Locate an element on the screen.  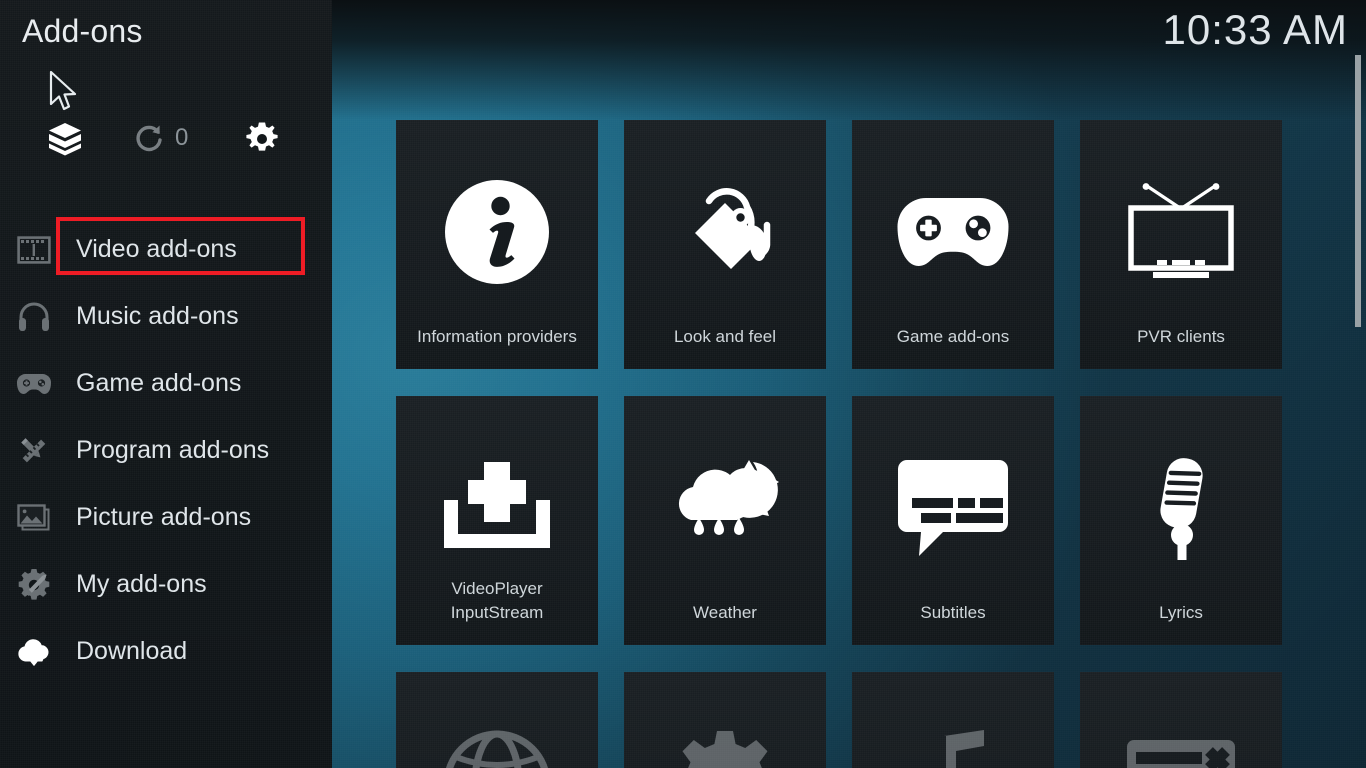
scrollbar-thumb is located at coordinates (1358, 191).